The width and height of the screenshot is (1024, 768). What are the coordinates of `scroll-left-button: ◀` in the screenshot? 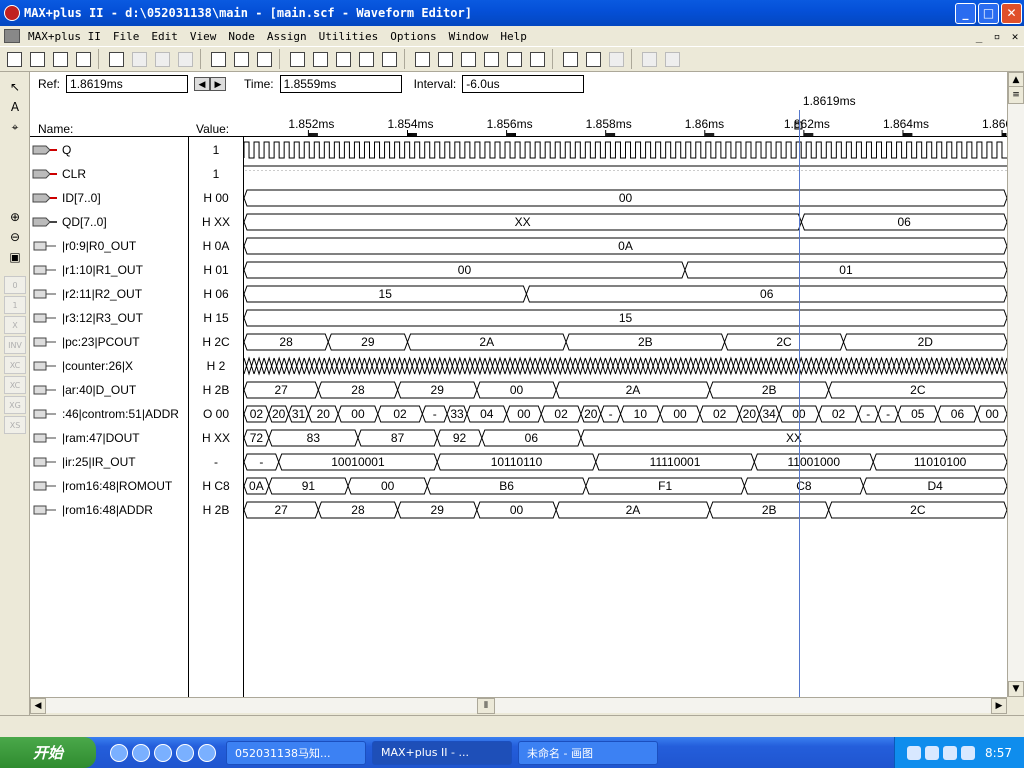 It's located at (38, 706).